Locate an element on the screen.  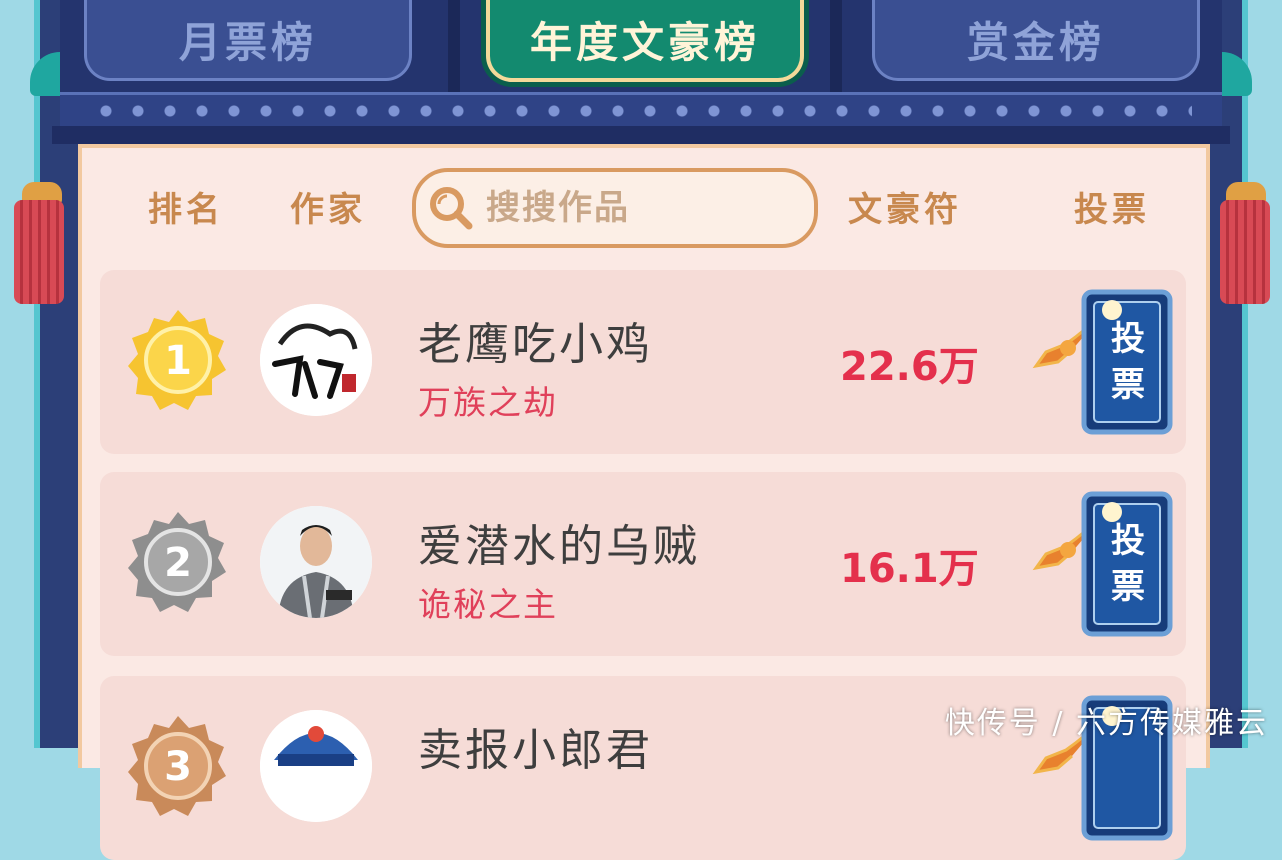
rank-number: 3 is located at coordinates (178, 767).